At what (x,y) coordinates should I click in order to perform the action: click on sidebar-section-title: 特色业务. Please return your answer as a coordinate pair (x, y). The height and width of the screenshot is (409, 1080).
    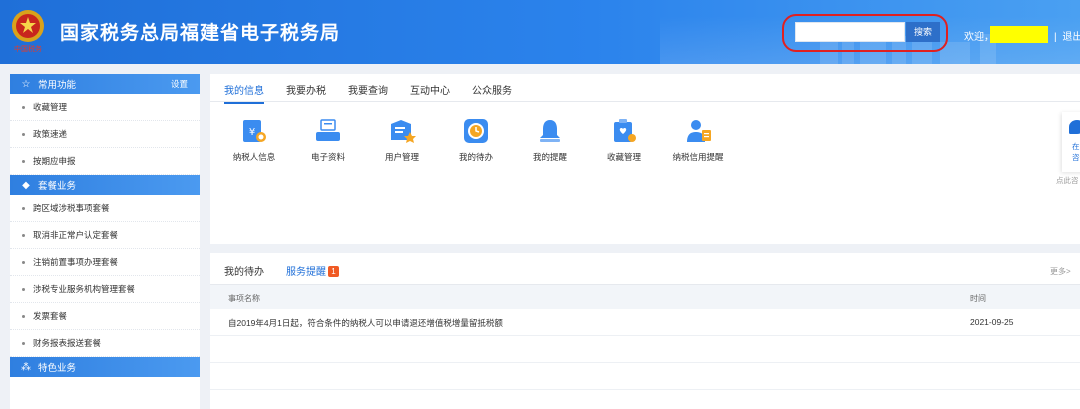
    Looking at the image, I should click on (57, 368).